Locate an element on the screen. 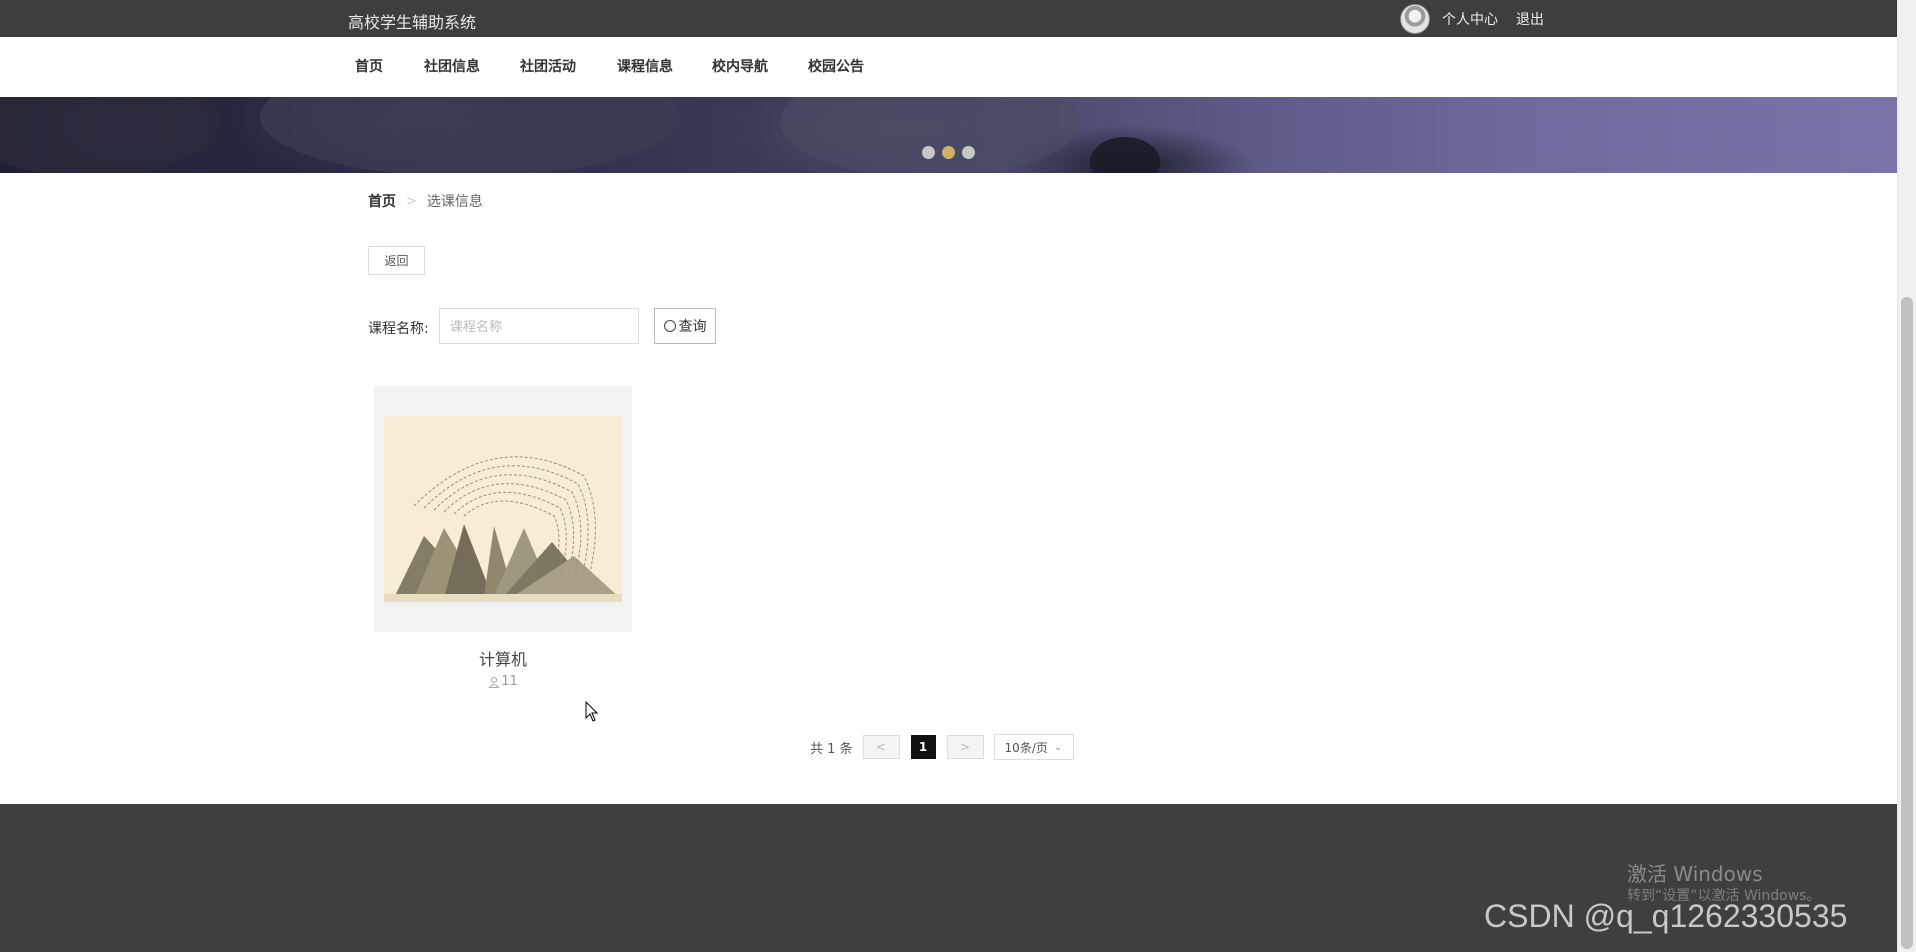 The width and height of the screenshot is (1916, 952). course-count: 11 is located at coordinates (509, 681).